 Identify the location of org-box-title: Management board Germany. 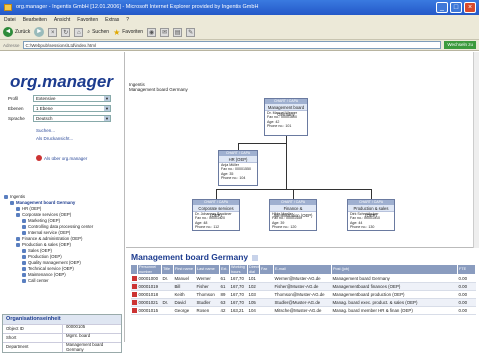
(286, 110).